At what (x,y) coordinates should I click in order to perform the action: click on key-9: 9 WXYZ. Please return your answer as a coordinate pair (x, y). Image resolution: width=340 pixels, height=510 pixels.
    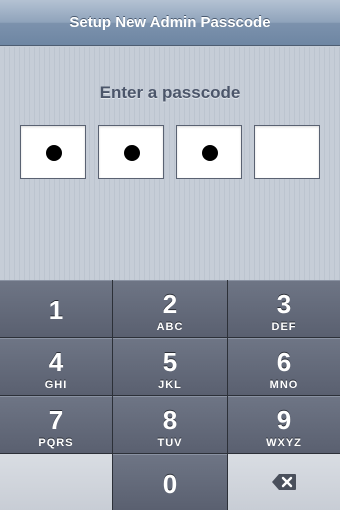
    Looking at the image, I should click on (284, 424).